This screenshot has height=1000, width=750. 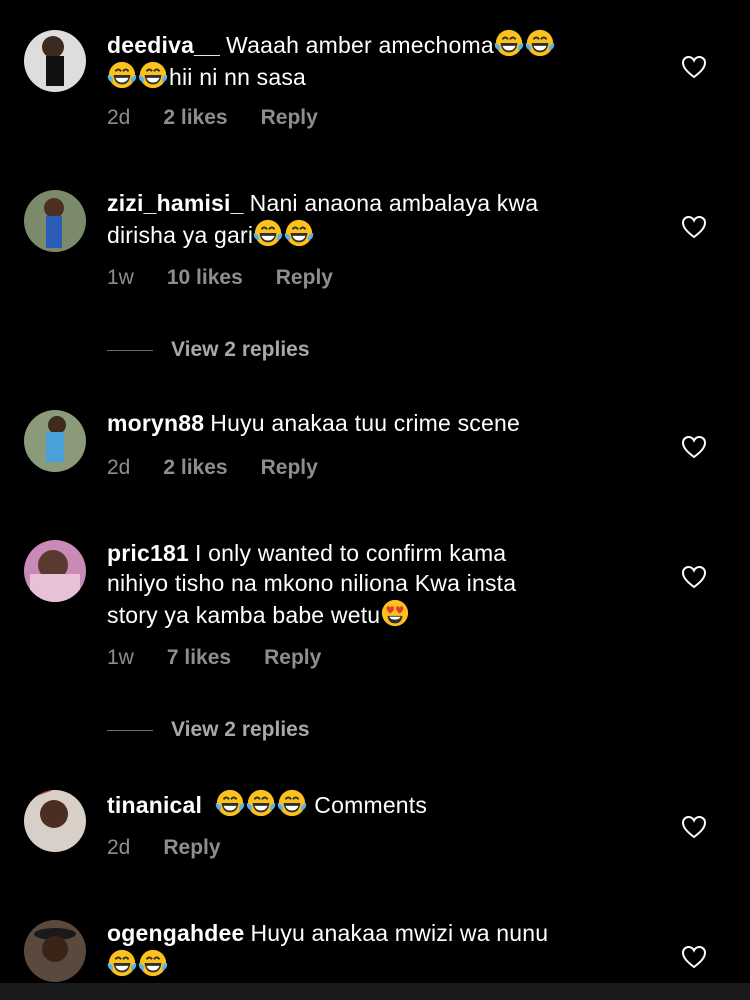 What do you see at coordinates (365, 423) in the screenshot?
I see `comment-body: Huyu anakaa tuu crime scene` at bounding box center [365, 423].